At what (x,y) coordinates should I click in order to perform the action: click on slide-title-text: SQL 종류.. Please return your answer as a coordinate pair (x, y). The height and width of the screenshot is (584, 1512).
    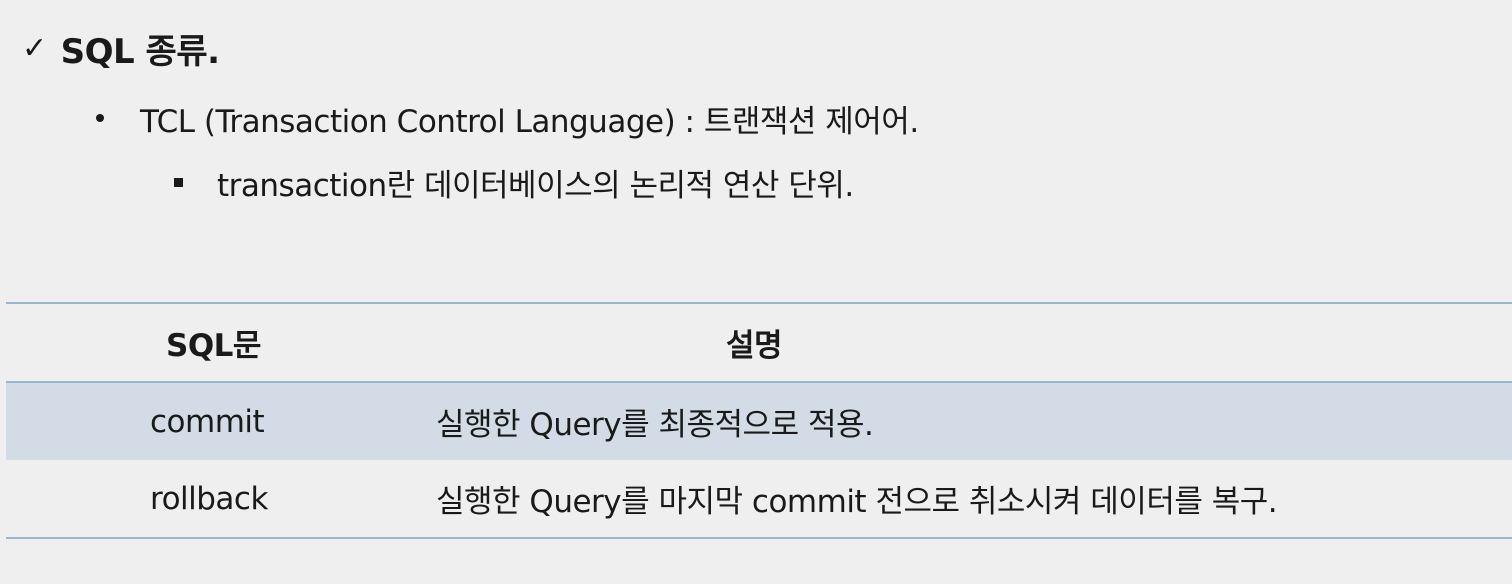
    Looking at the image, I should click on (140, 51).